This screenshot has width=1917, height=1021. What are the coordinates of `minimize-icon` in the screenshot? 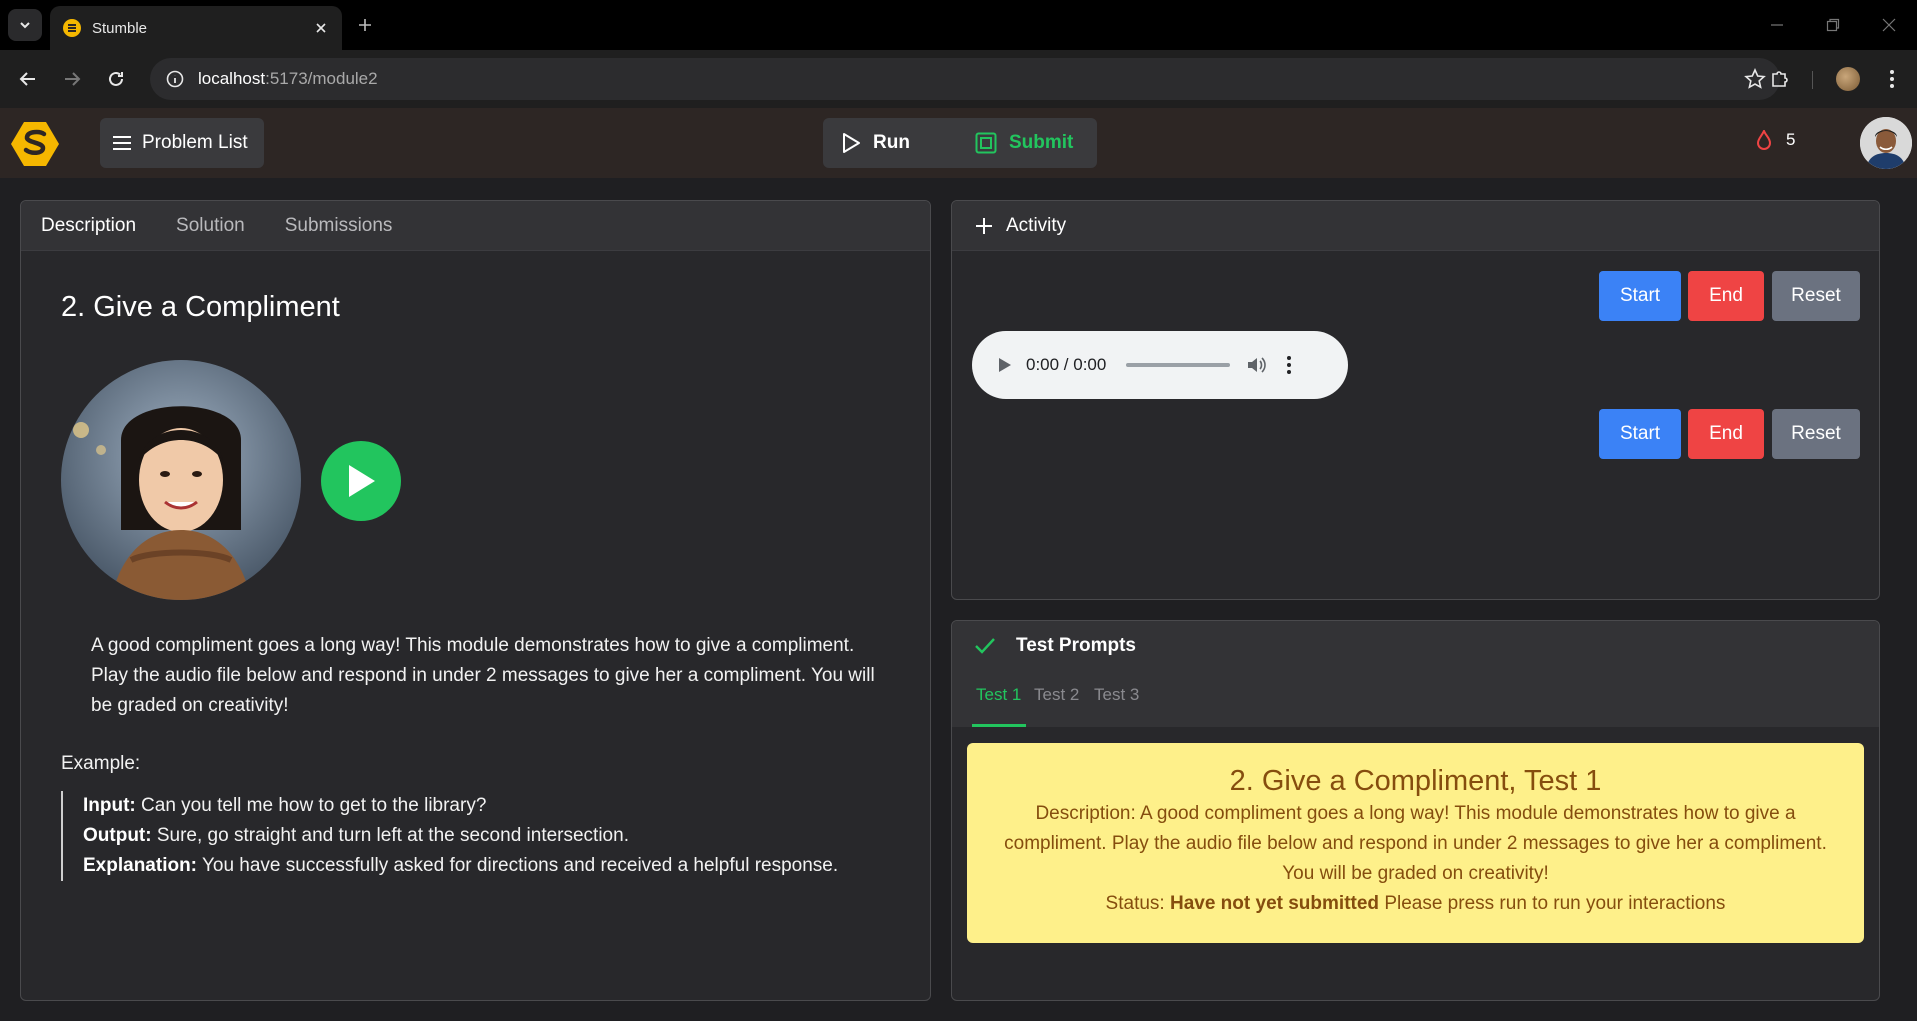 It's located at (1777, 25).